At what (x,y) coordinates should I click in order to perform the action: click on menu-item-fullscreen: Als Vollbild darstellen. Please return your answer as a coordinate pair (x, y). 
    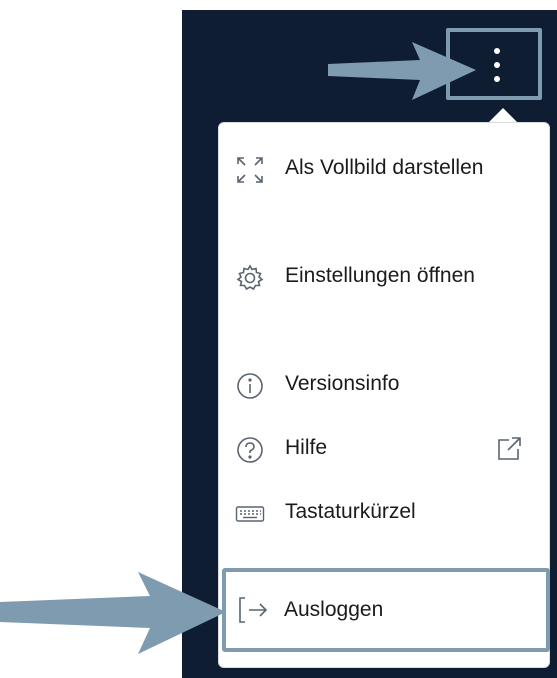
    Looking at the image, I should click on (384, 168).